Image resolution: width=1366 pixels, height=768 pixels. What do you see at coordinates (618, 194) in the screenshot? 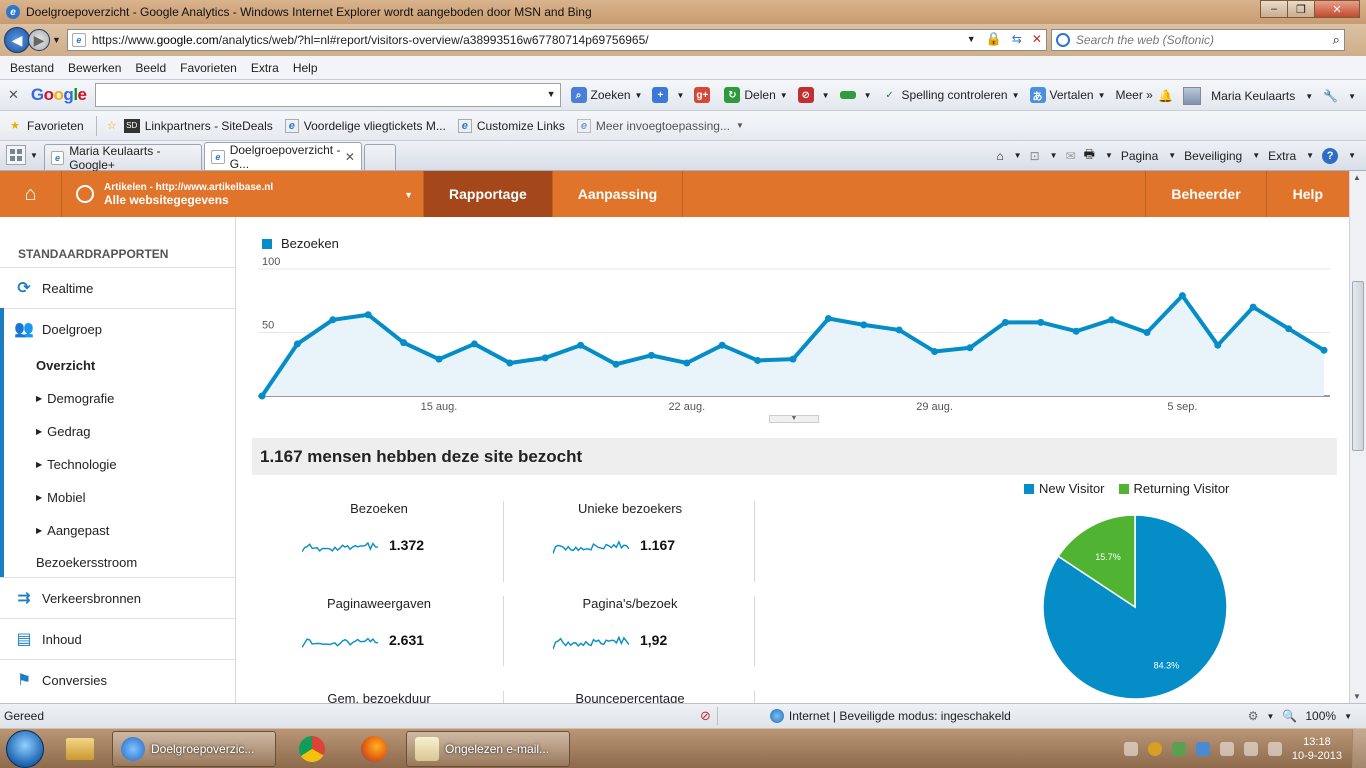
I see `tab-aanpassing: Aanpassing` at bounding box center [618, 194].